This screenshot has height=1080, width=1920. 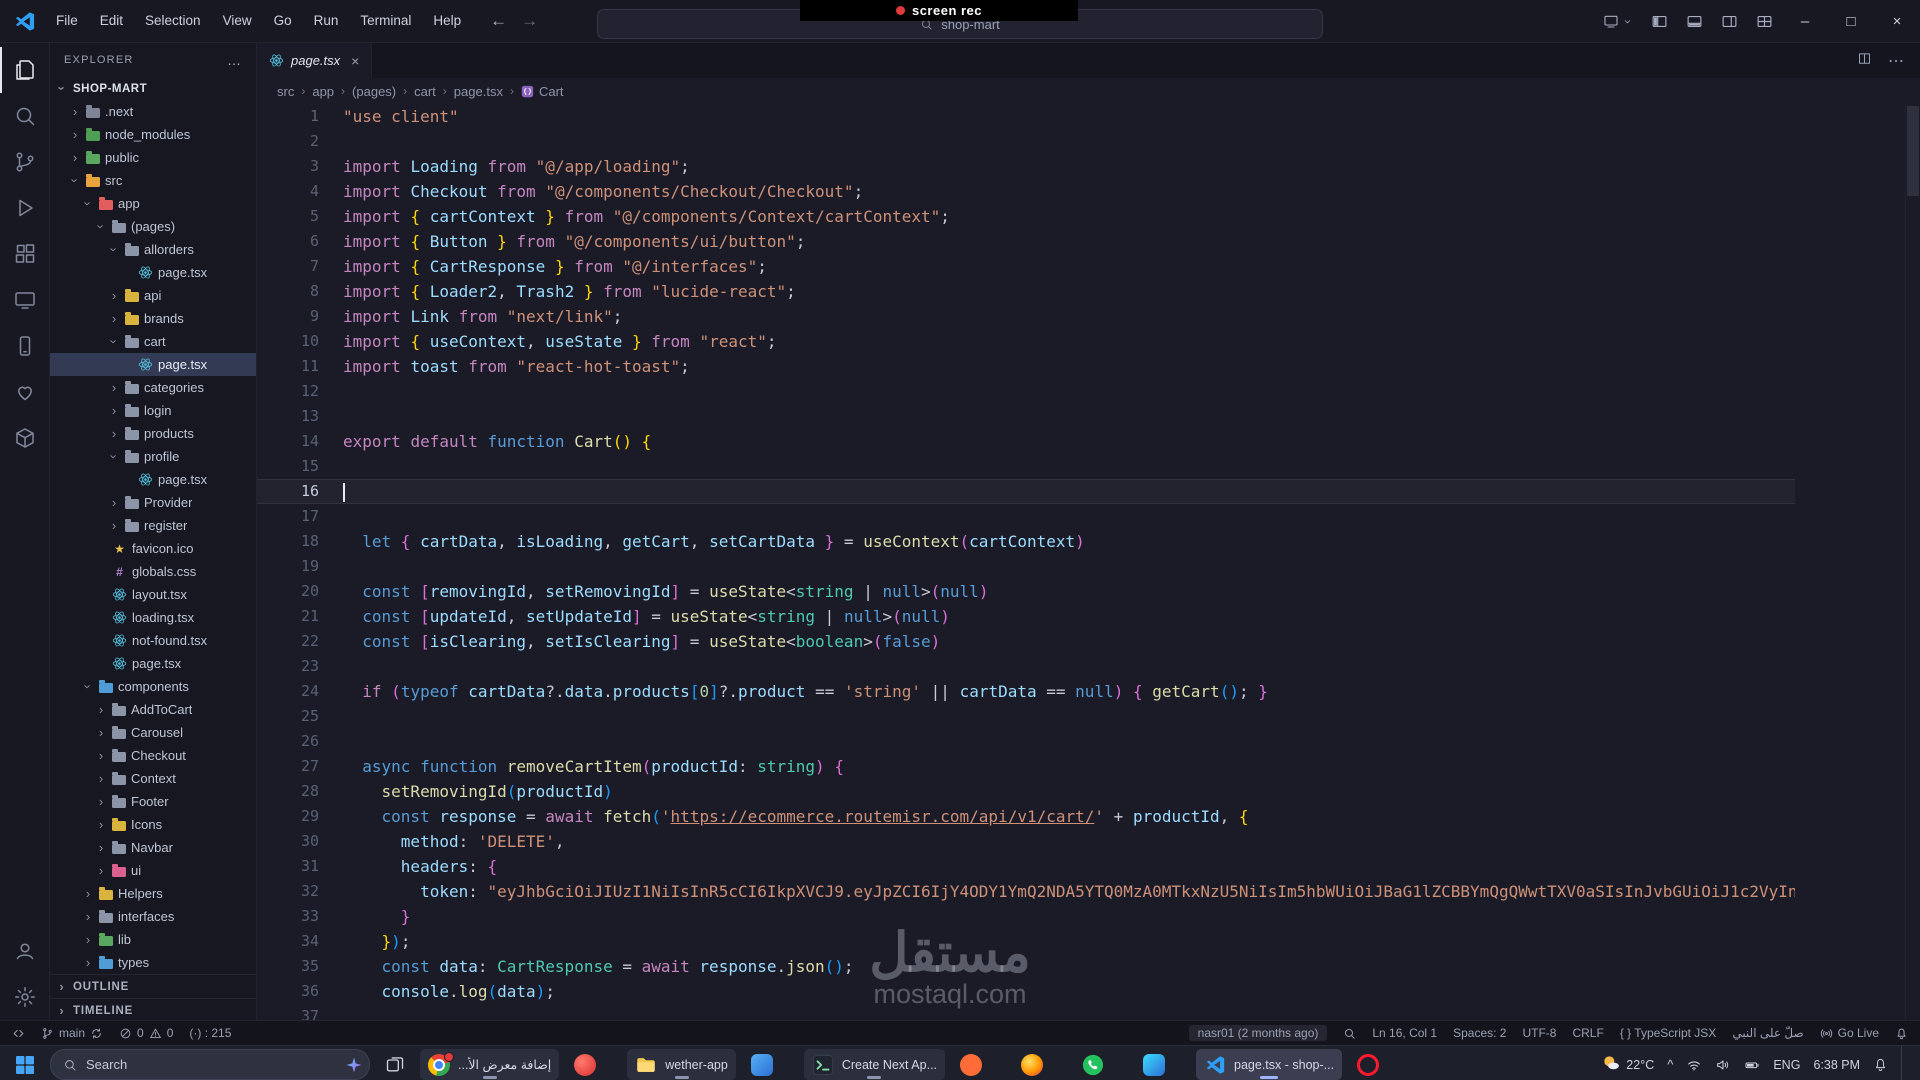 What do you see at coordinates (1851, 21) in the screenshot?
I see `maximize-button: □` at bounding box center [1851, 21].